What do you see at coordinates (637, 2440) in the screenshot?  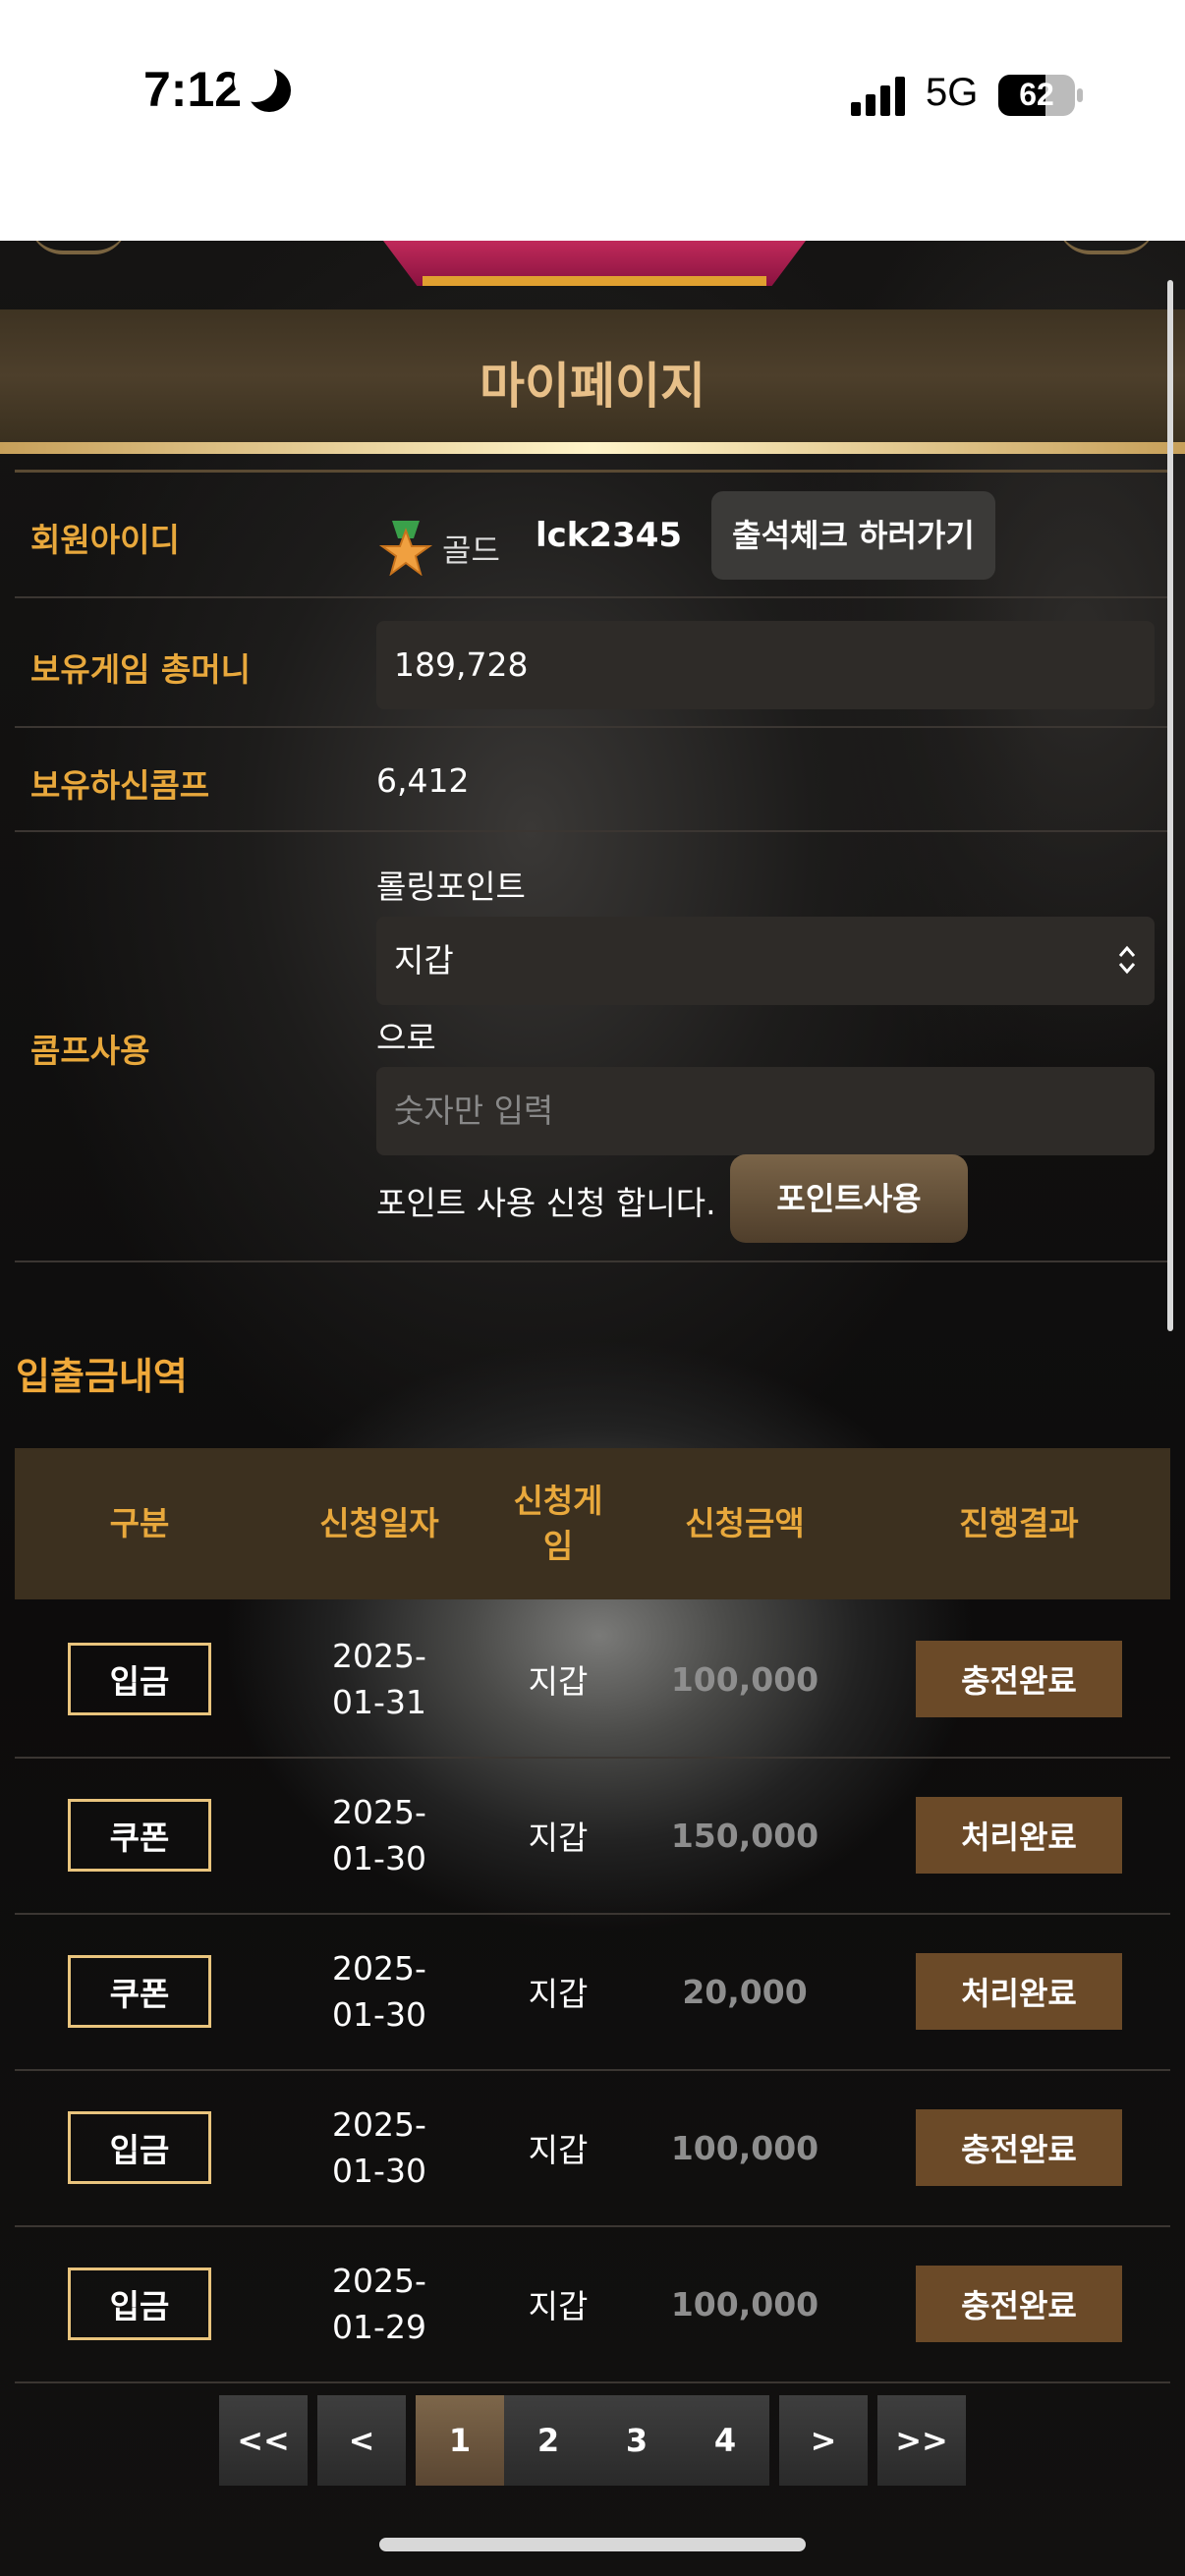 I see `page-3-button: 3` at bounding box center [637, 2440].